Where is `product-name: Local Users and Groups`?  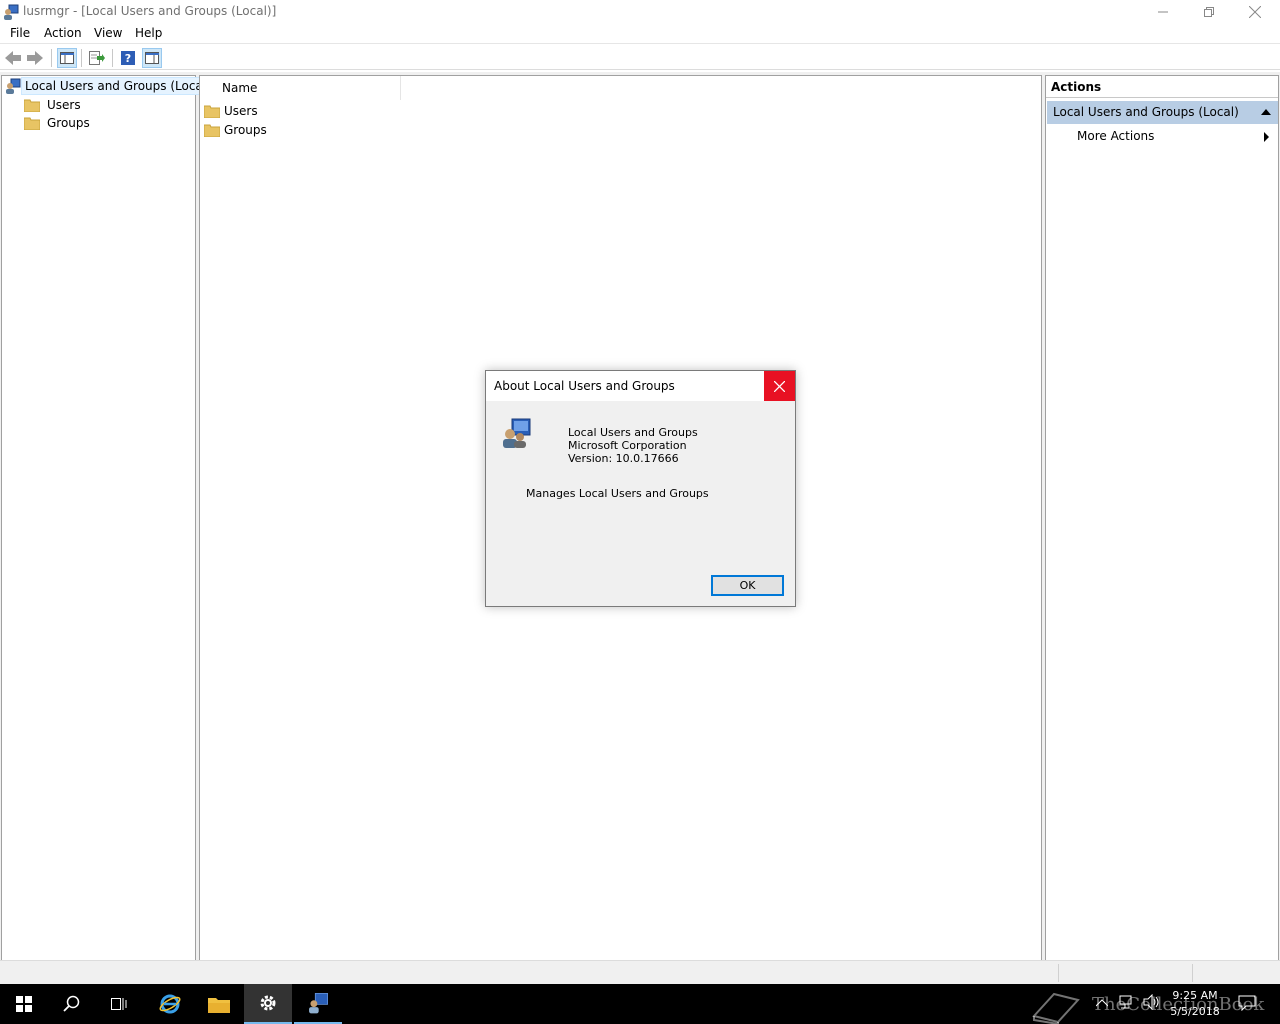 product-name: Local Users and Groups is located at coordinates (633, 432).